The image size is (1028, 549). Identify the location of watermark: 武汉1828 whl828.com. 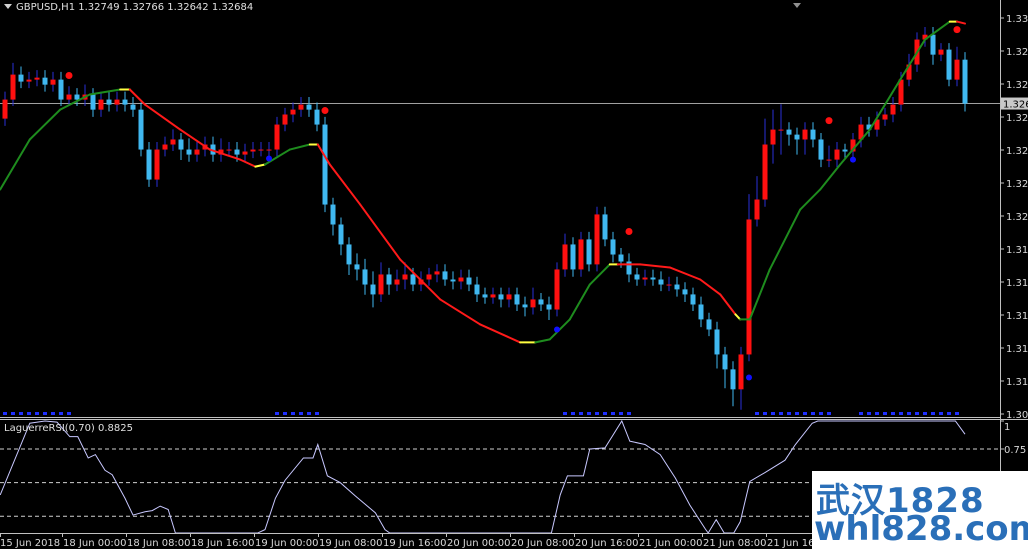
(920, 510).